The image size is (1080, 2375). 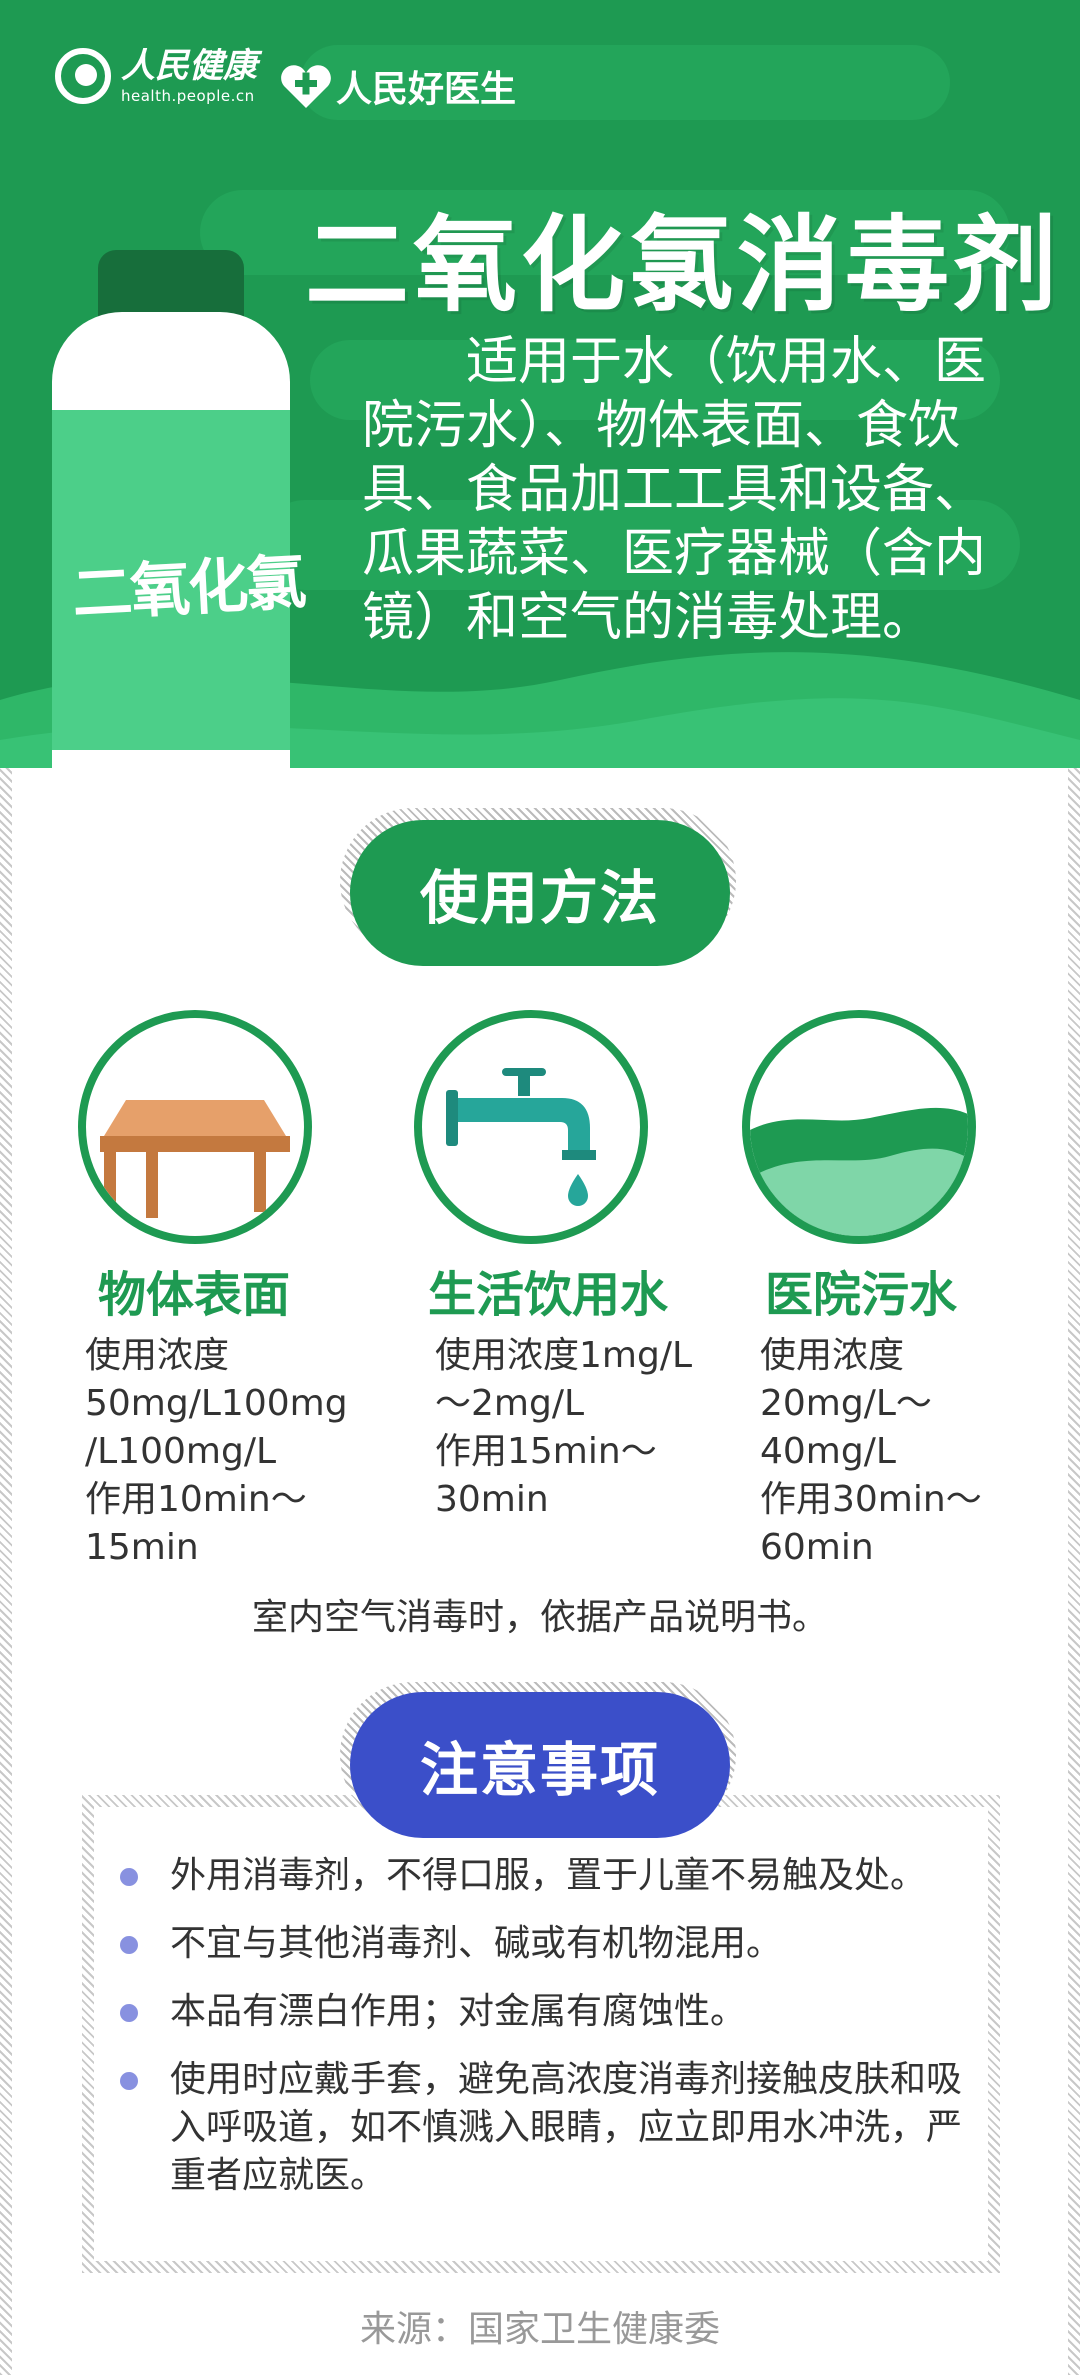 I want to click on method-desc-line: 使用浓度1mg/L, so click(x=564, y=1355).